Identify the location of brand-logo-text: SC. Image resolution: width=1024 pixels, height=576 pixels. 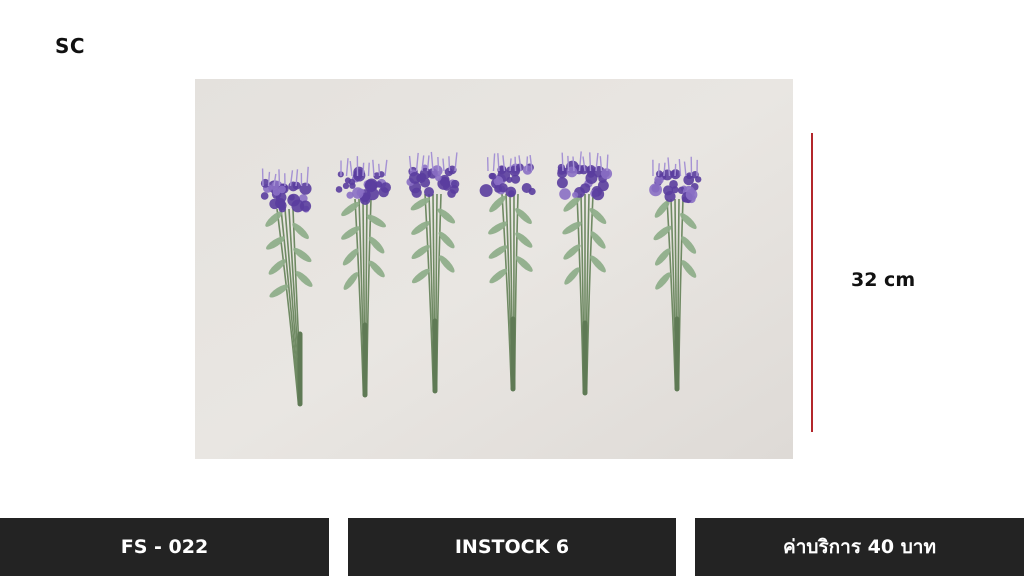
(70, 46).